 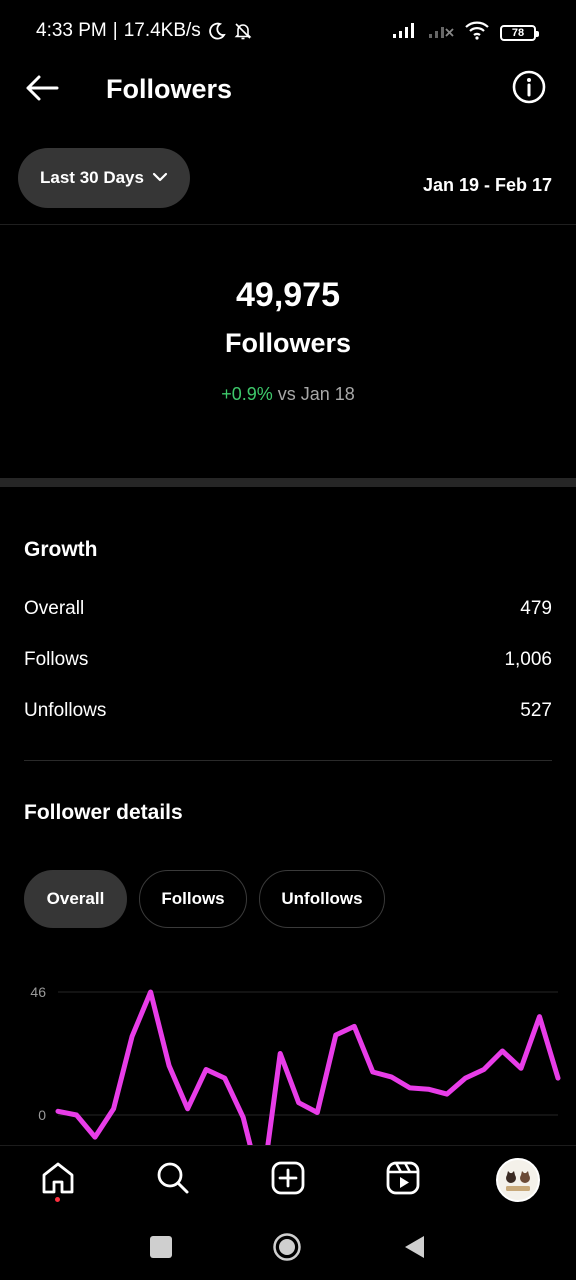 I want to click on create-icon, so click(x=288, y=1180).